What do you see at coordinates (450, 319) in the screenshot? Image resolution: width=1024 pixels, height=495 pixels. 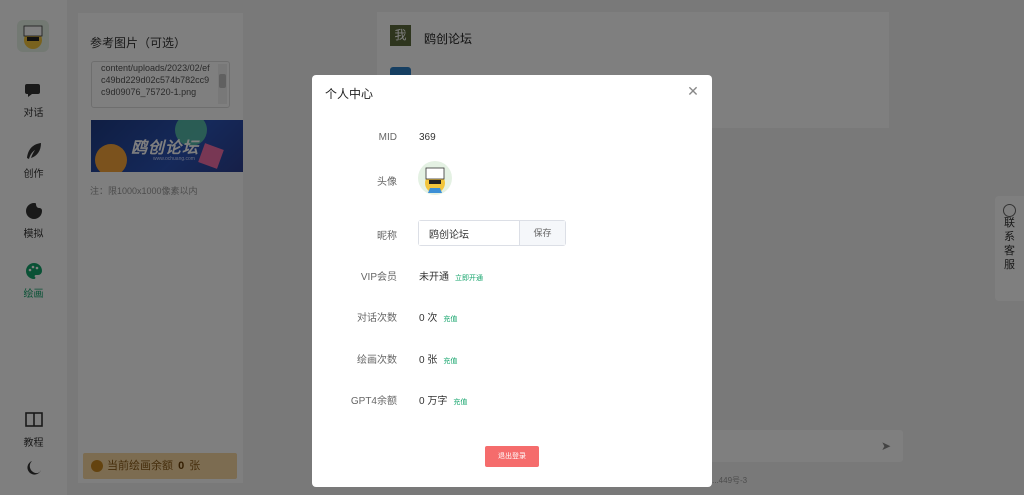 I see `chat-recharge-link: 充值` at bounding box center [450, 319].